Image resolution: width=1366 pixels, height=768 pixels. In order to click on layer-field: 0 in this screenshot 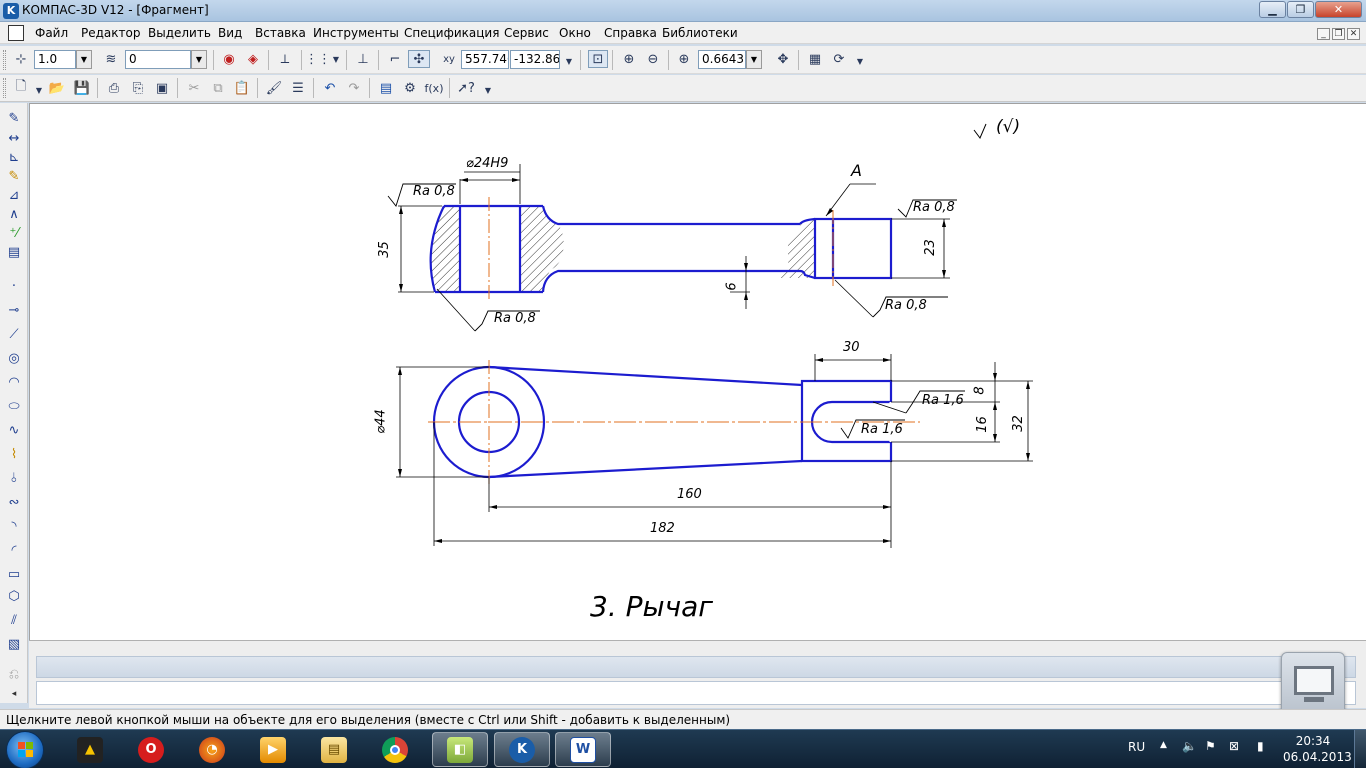, I will do `click(158, 59)`.